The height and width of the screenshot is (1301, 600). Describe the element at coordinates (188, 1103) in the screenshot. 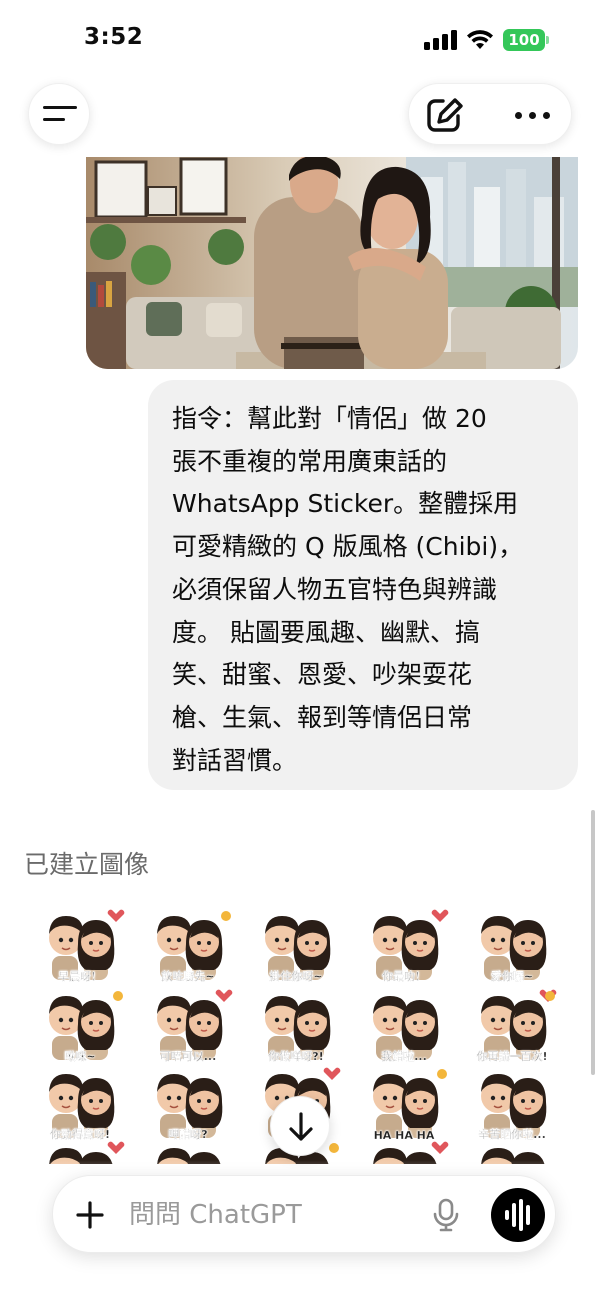

I see `sticker-item: 呷醋呀?` at that location.